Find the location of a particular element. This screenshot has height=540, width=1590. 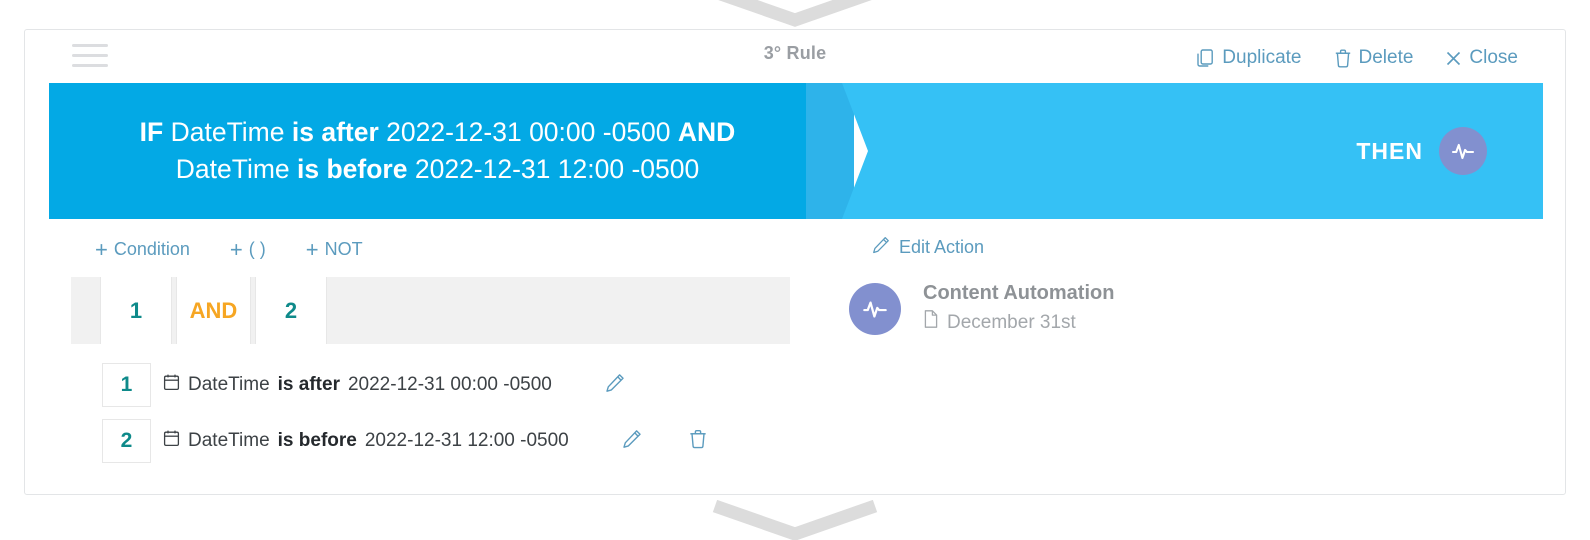

condition-value: 2022-12-31 00:00 -0500 is located at coordinates (449, 384).